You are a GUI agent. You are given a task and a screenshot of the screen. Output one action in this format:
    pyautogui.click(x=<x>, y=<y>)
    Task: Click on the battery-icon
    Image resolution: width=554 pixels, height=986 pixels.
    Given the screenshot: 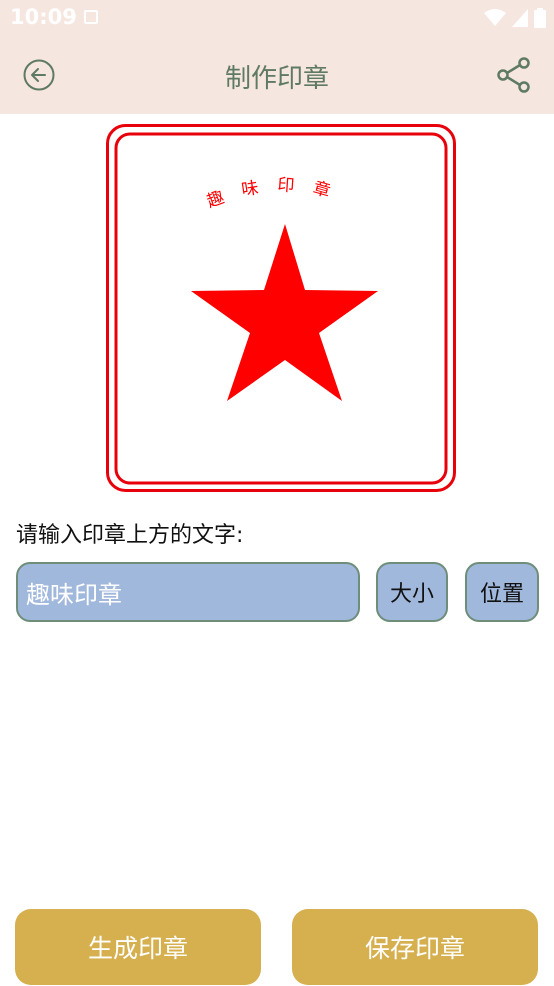 What is the action you would take?
    pyautogui.click(x=540, y=18)
    